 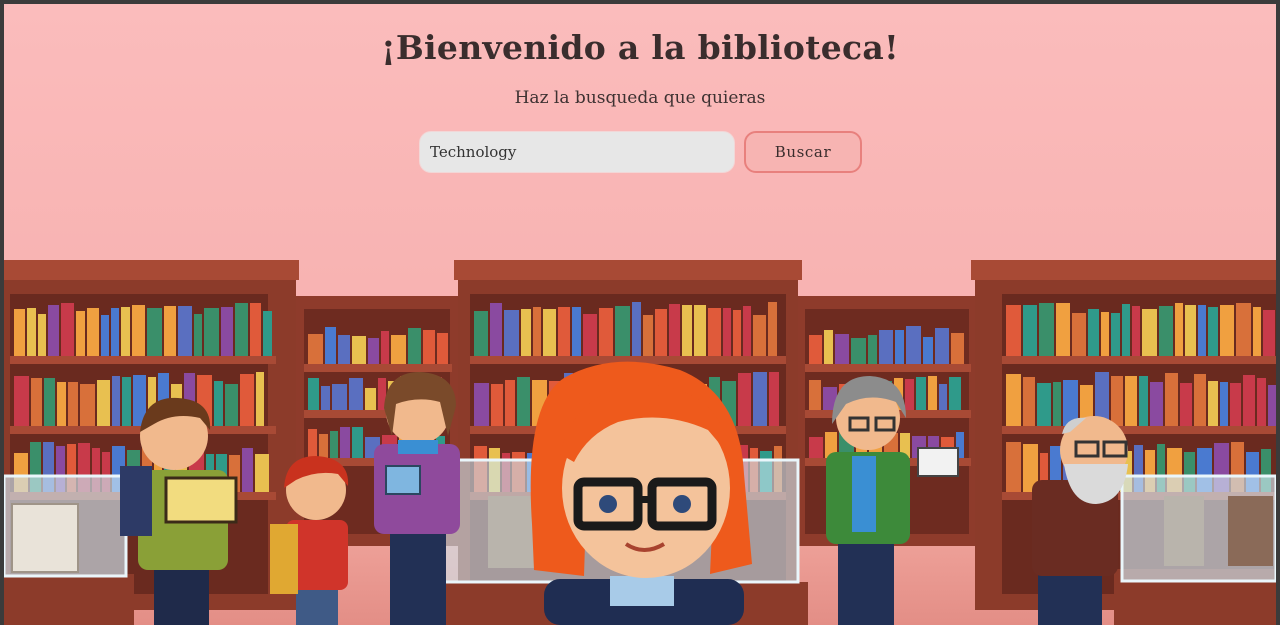 I want to click on search-button: Buscar, so click(x=803, y=152).